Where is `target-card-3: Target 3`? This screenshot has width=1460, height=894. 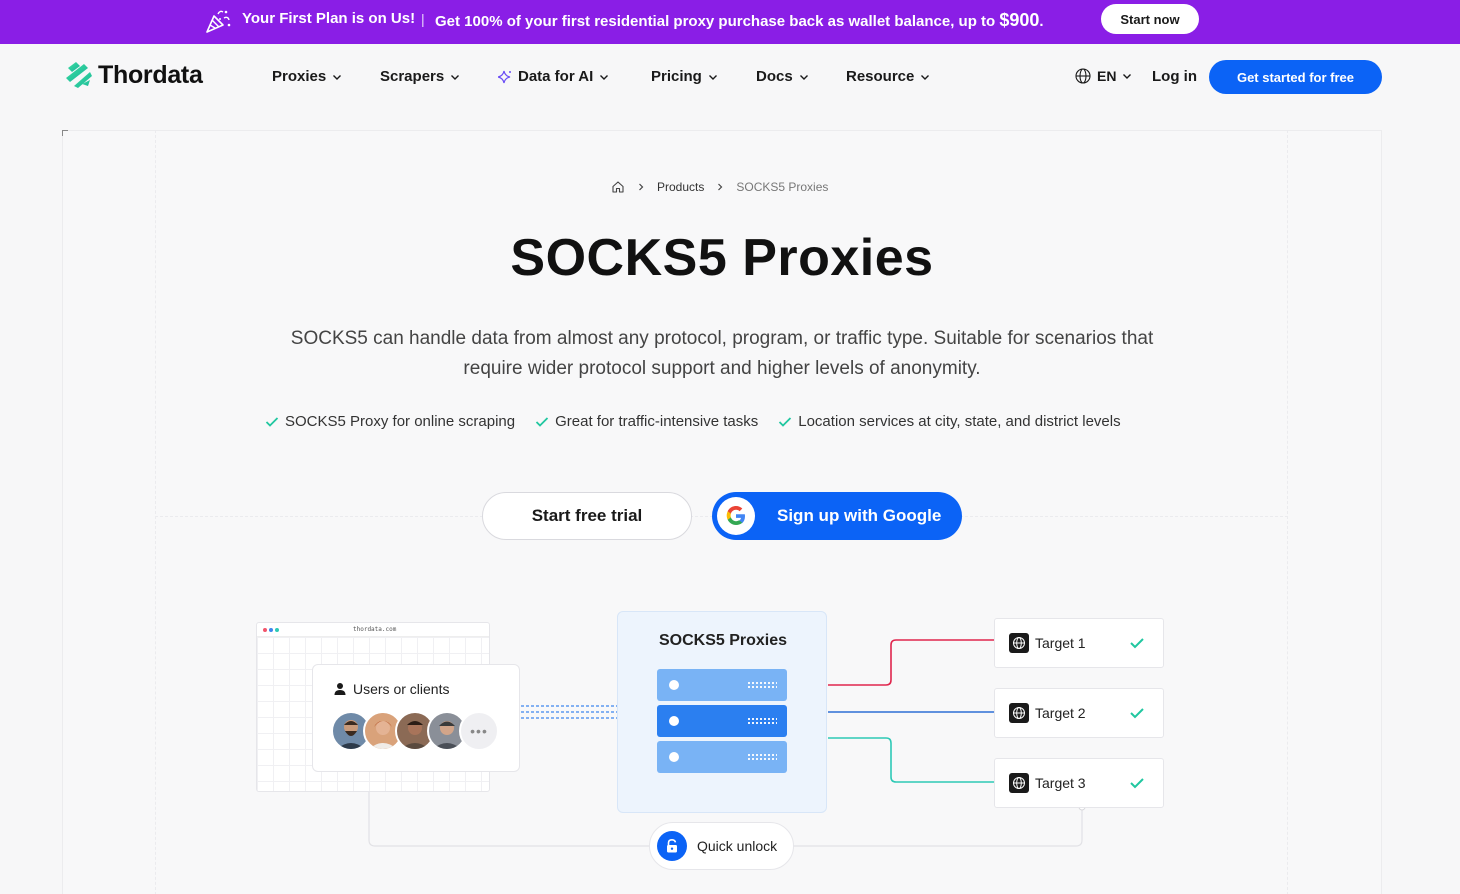 target-card-3: Target 3 is located at coordinates (1079, 783).